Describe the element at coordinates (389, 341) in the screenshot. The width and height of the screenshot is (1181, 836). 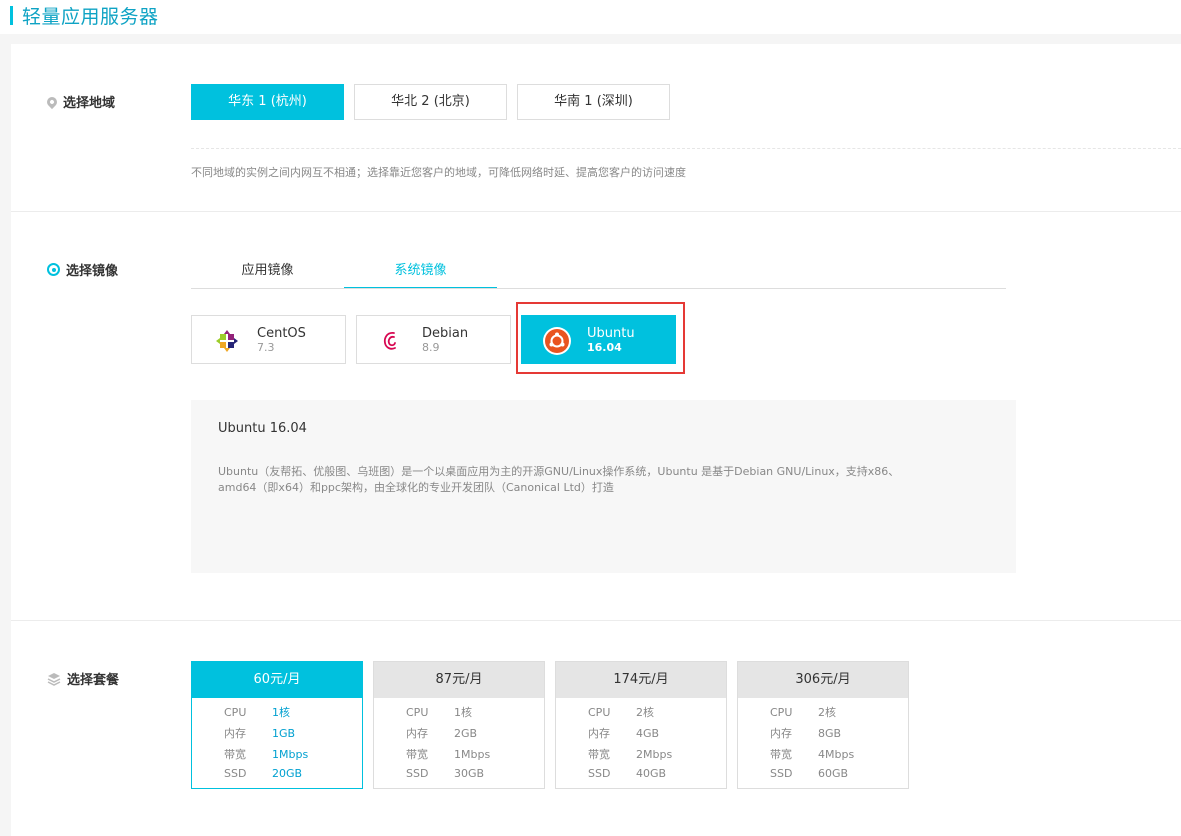
I see `debian-icon` at that location.